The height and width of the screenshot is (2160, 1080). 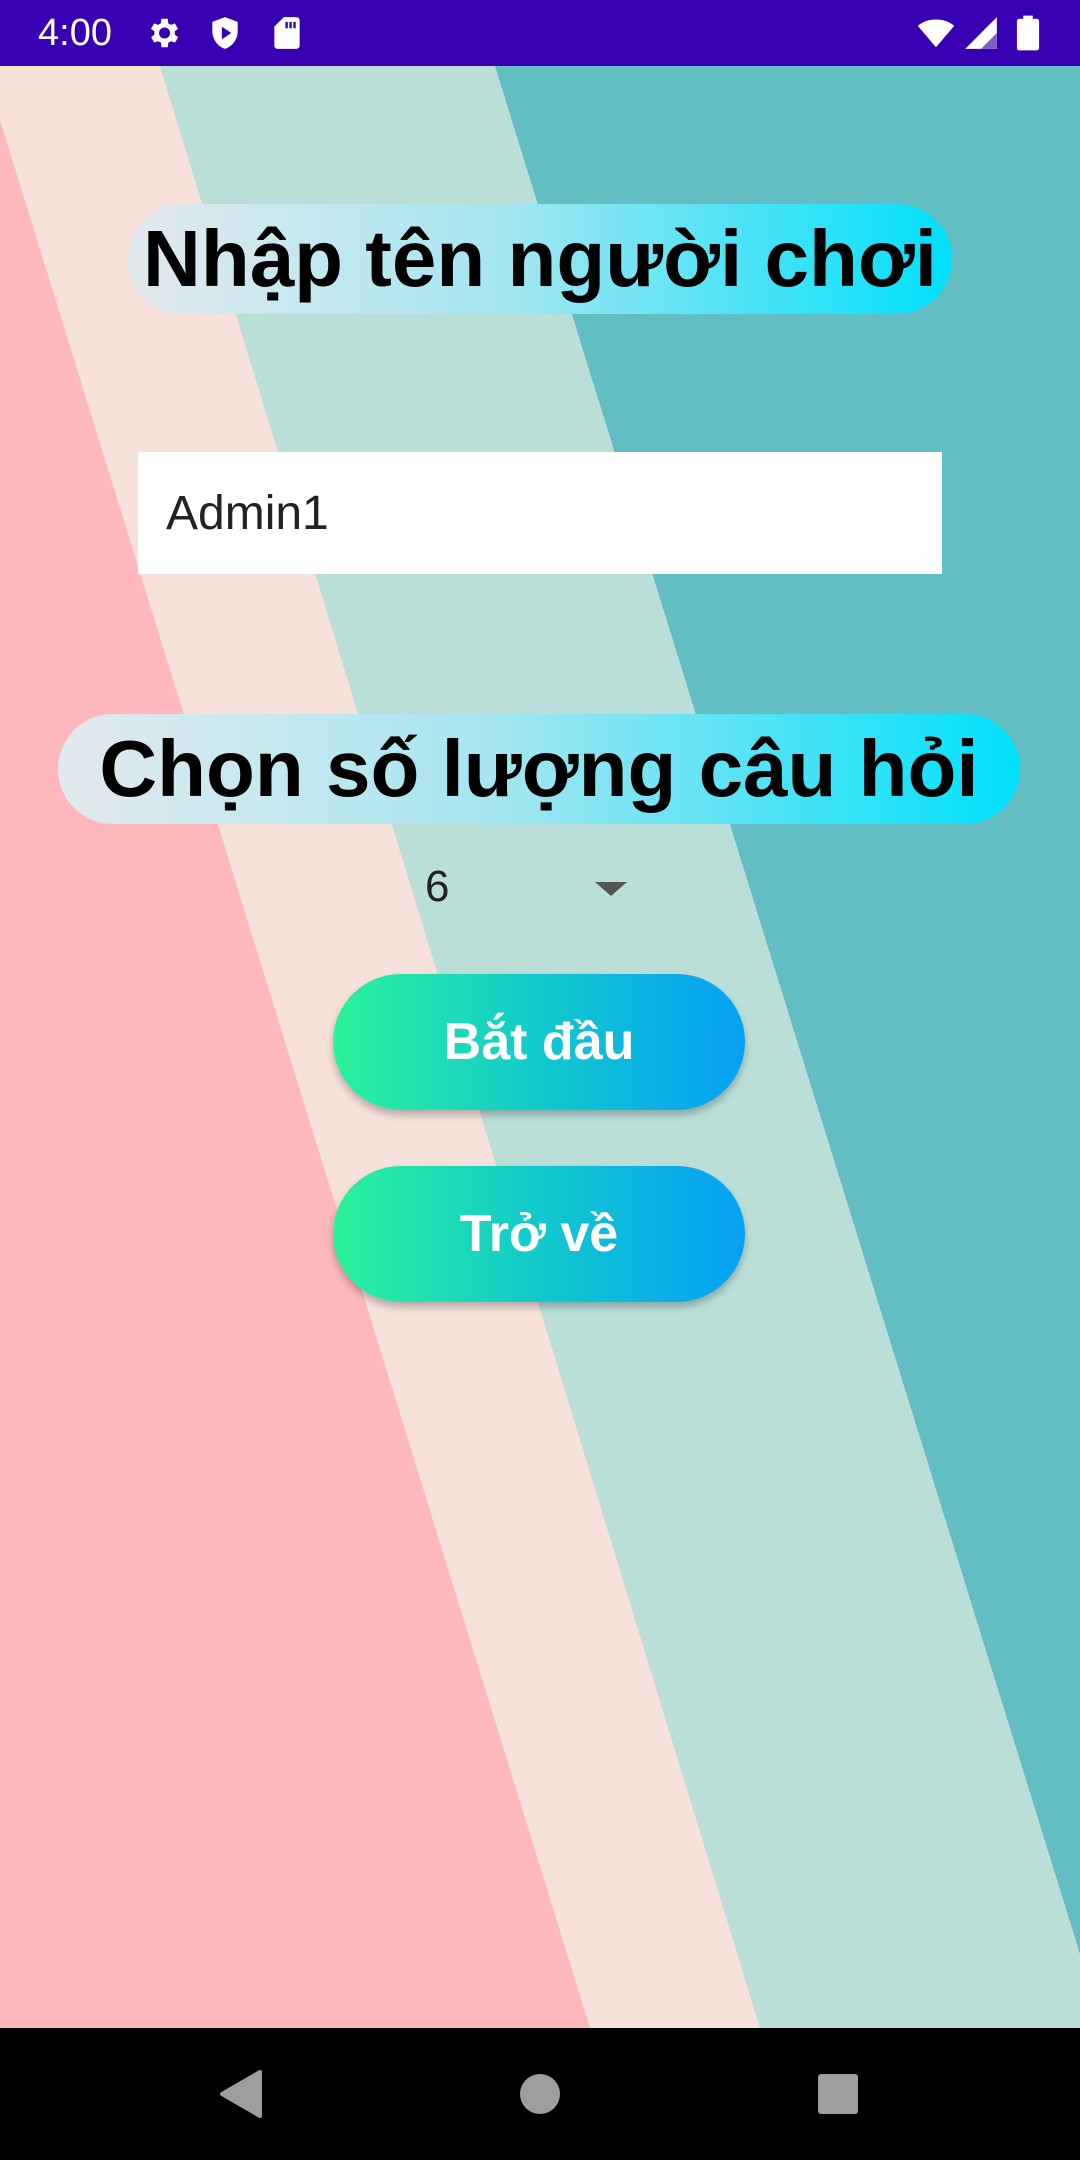 I want to click on status-bar: 4:00, so click(x=540, y=33).